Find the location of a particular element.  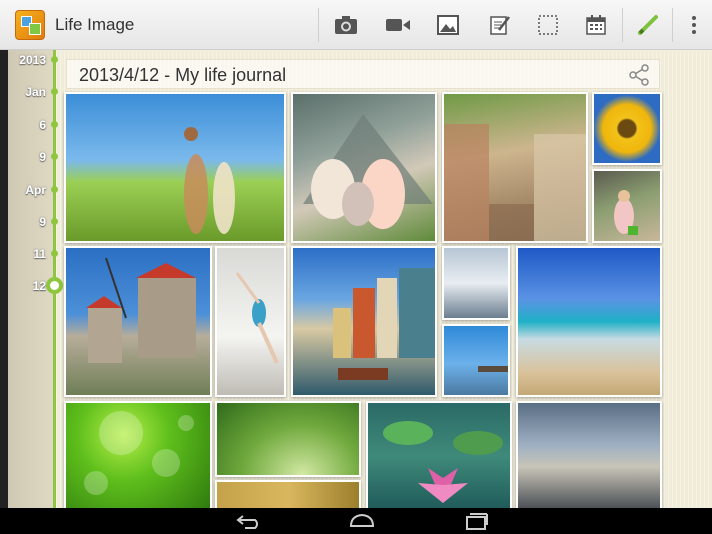

autumn-leaves-photo is located at coordinates (288, 494).